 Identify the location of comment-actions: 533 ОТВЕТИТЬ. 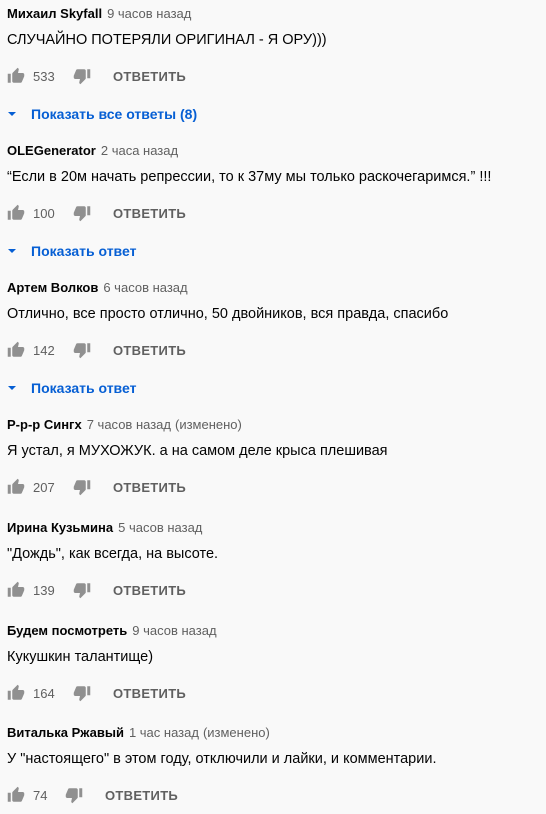
(276, 76).